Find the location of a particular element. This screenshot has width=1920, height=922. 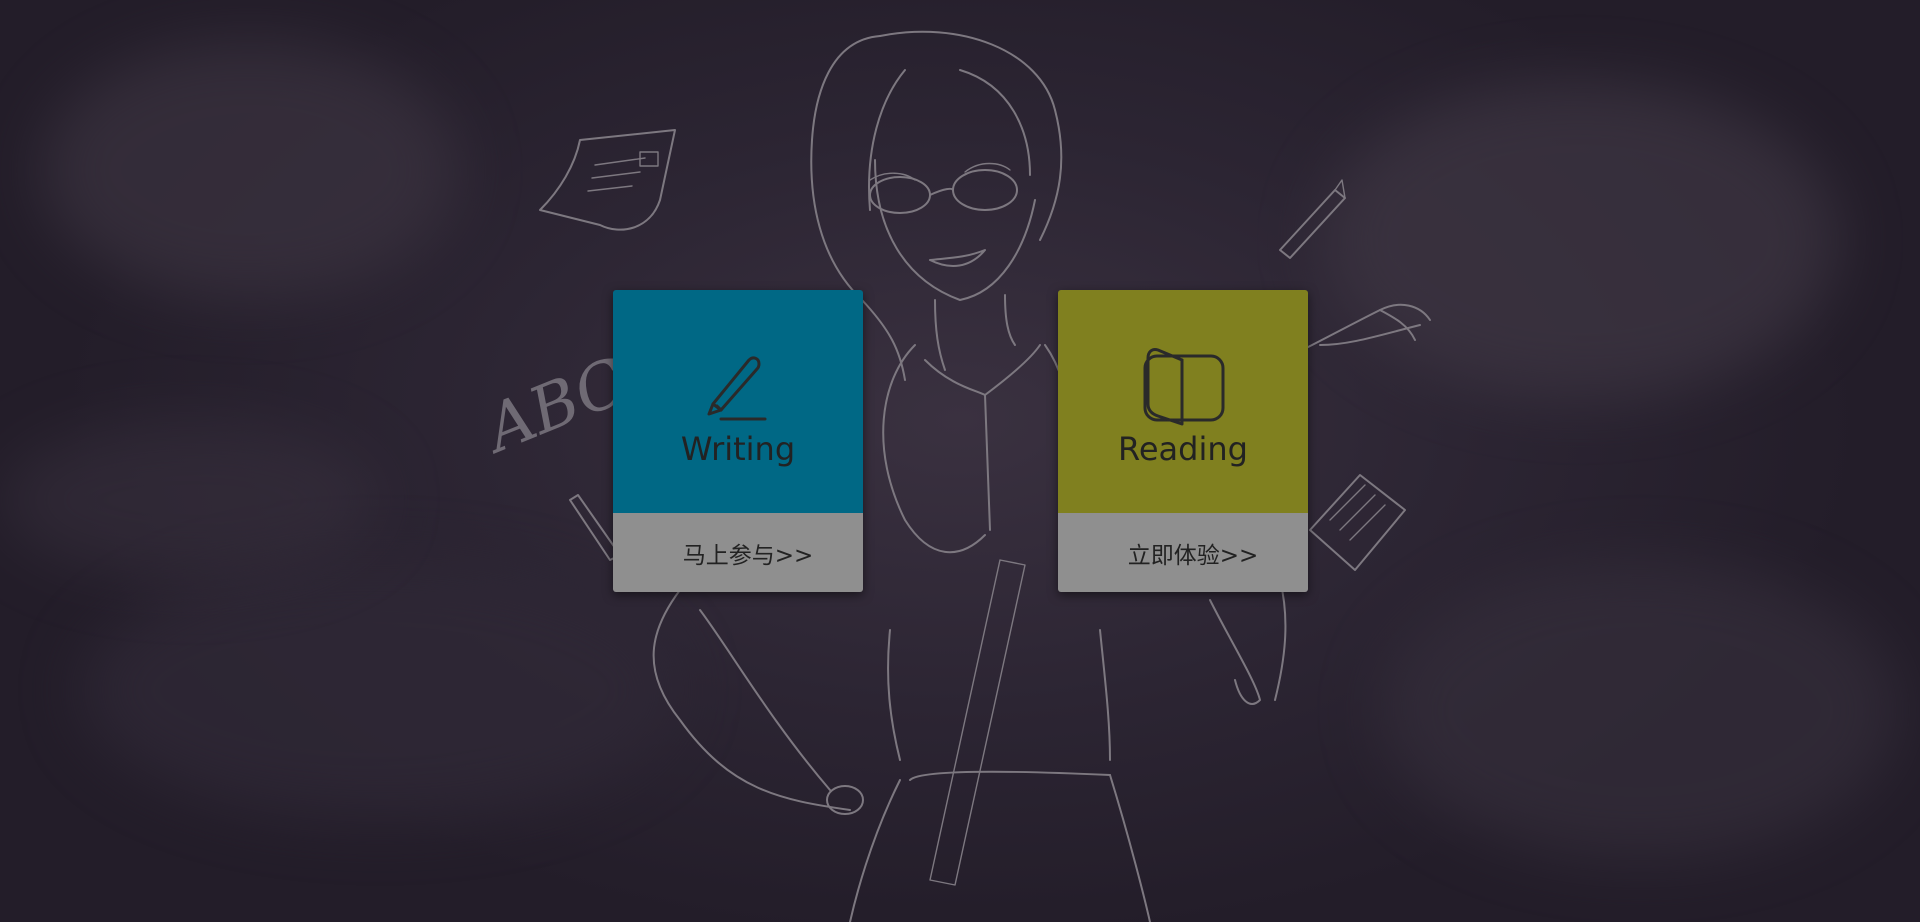

writing-card-header: Writing is located at coordinates (738, 401).